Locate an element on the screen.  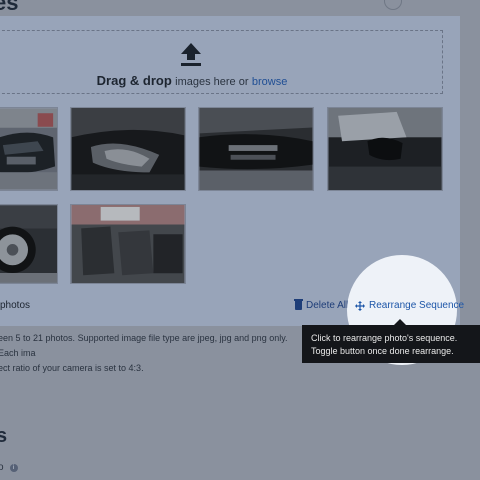
trash-icon is located at coordinates (298, 304).